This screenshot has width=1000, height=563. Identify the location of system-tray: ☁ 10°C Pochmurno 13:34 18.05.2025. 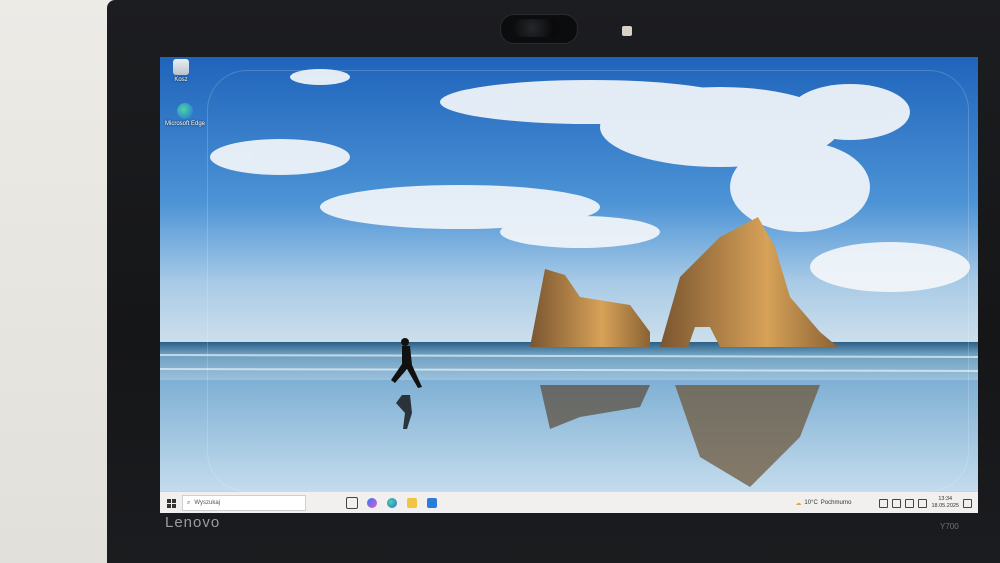
(886, 503).